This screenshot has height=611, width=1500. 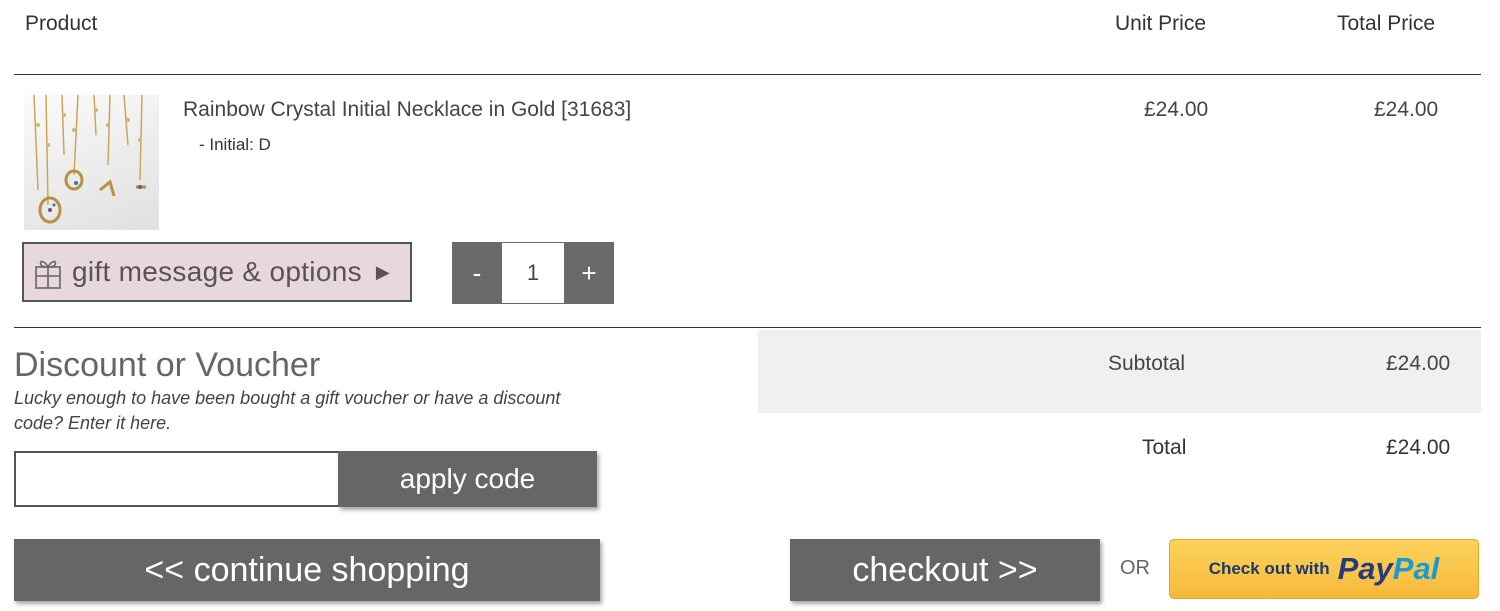 What do you see at coordinates (1269, 568) in the screenshot?
I see `paypal-prefix-label: Check out with` at bounding box center [1269, 568].